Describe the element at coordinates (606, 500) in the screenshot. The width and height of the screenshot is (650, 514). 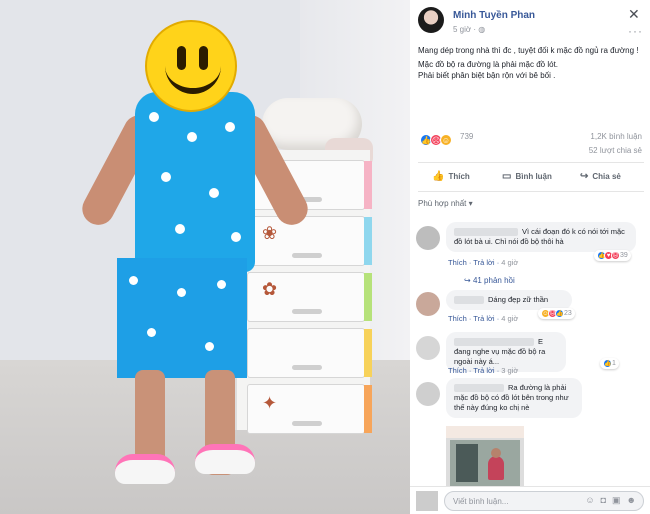
I see `camera-icon: ◘` at that location.